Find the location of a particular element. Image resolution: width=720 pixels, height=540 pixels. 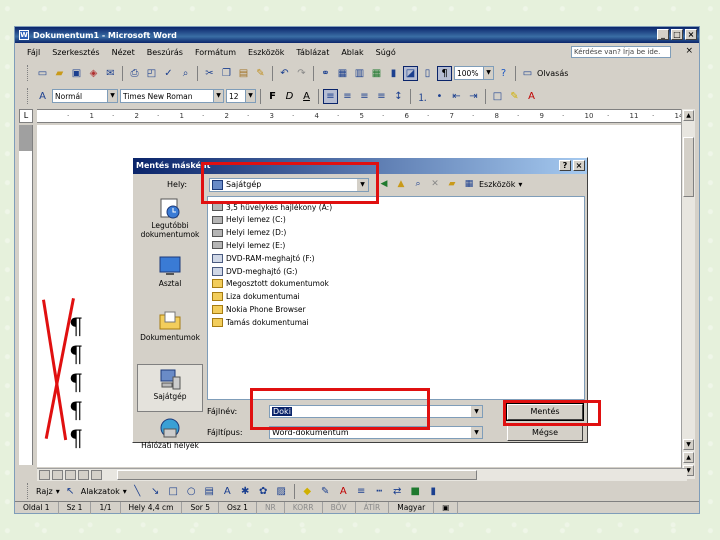

autoshapes-menu: Alakzatok is located at coordinates (100, 491).